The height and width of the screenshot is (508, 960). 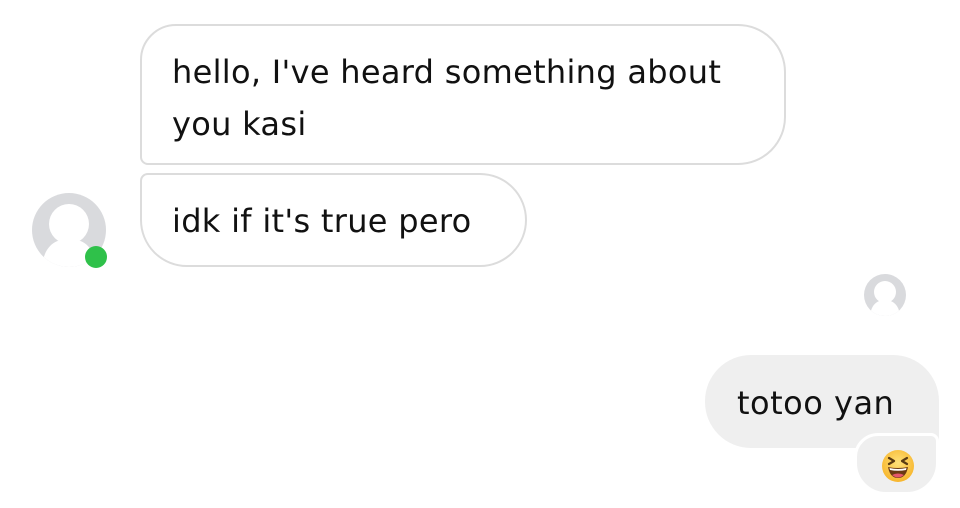 I want to click on laughing-face-icon, so click(x=898, y=466).